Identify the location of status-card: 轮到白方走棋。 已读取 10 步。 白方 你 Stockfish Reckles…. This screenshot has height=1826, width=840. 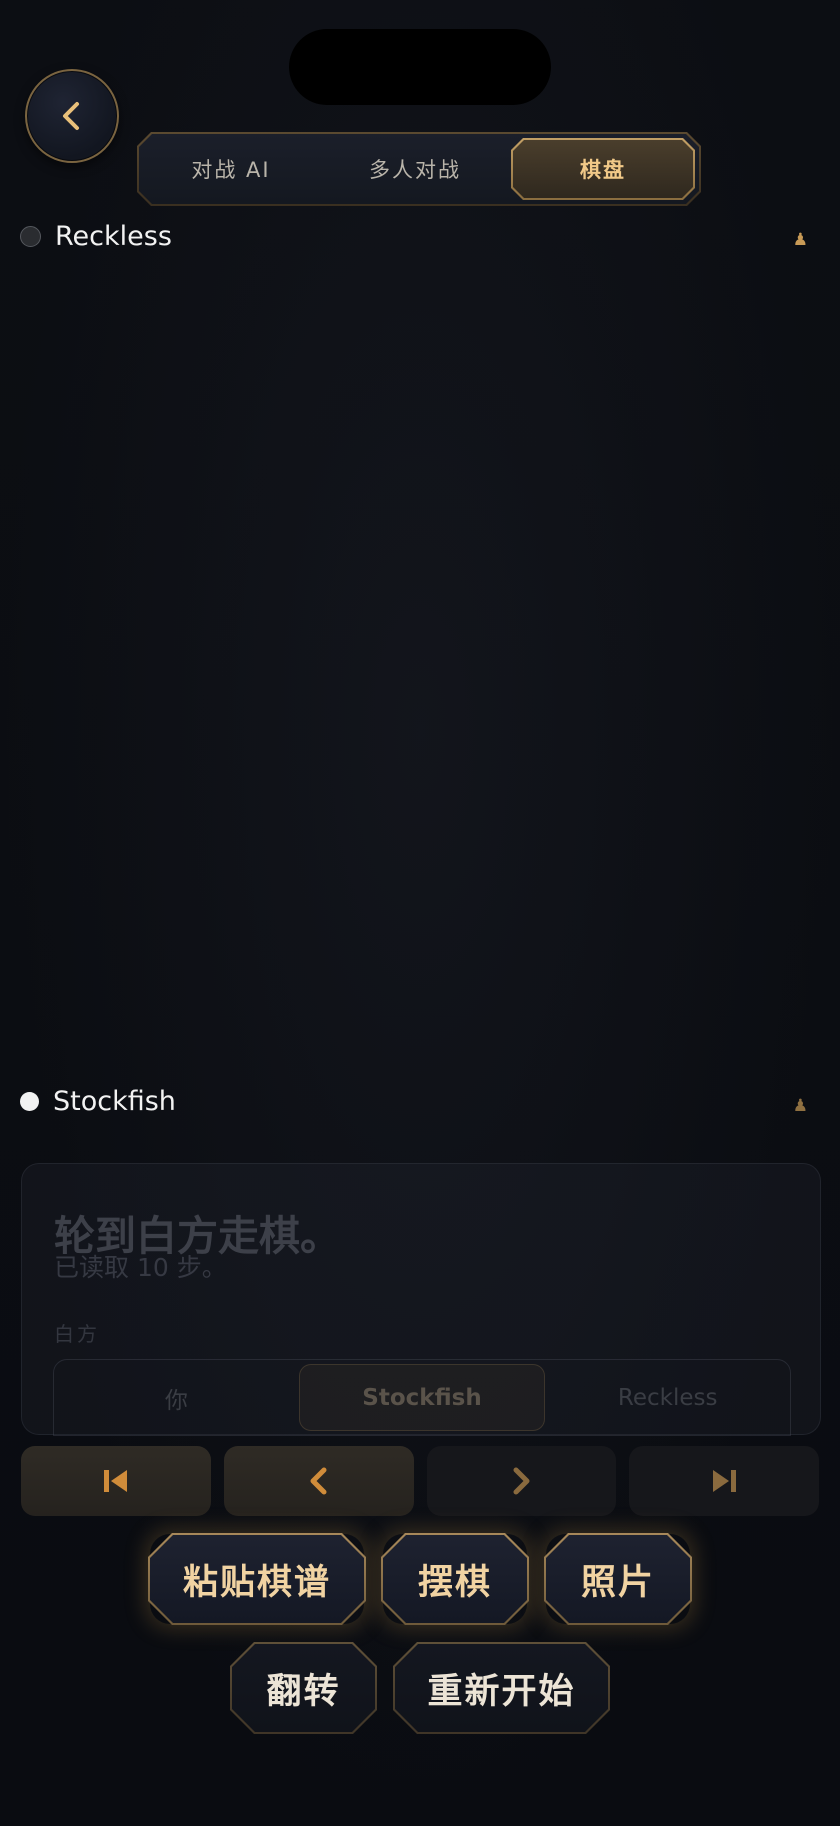
(421, 1299).